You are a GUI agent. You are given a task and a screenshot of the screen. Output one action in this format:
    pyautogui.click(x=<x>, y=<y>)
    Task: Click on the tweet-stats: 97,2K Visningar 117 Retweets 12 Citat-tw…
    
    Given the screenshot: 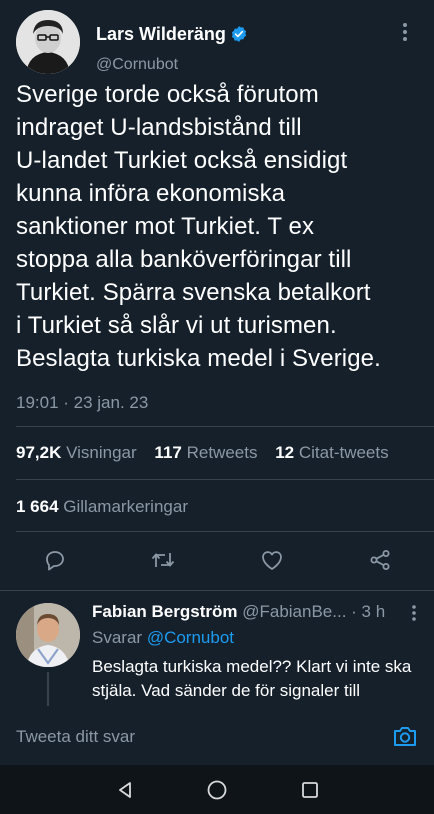 What is the action you would take?
    pyautogui.click(x=209, y=453)
    